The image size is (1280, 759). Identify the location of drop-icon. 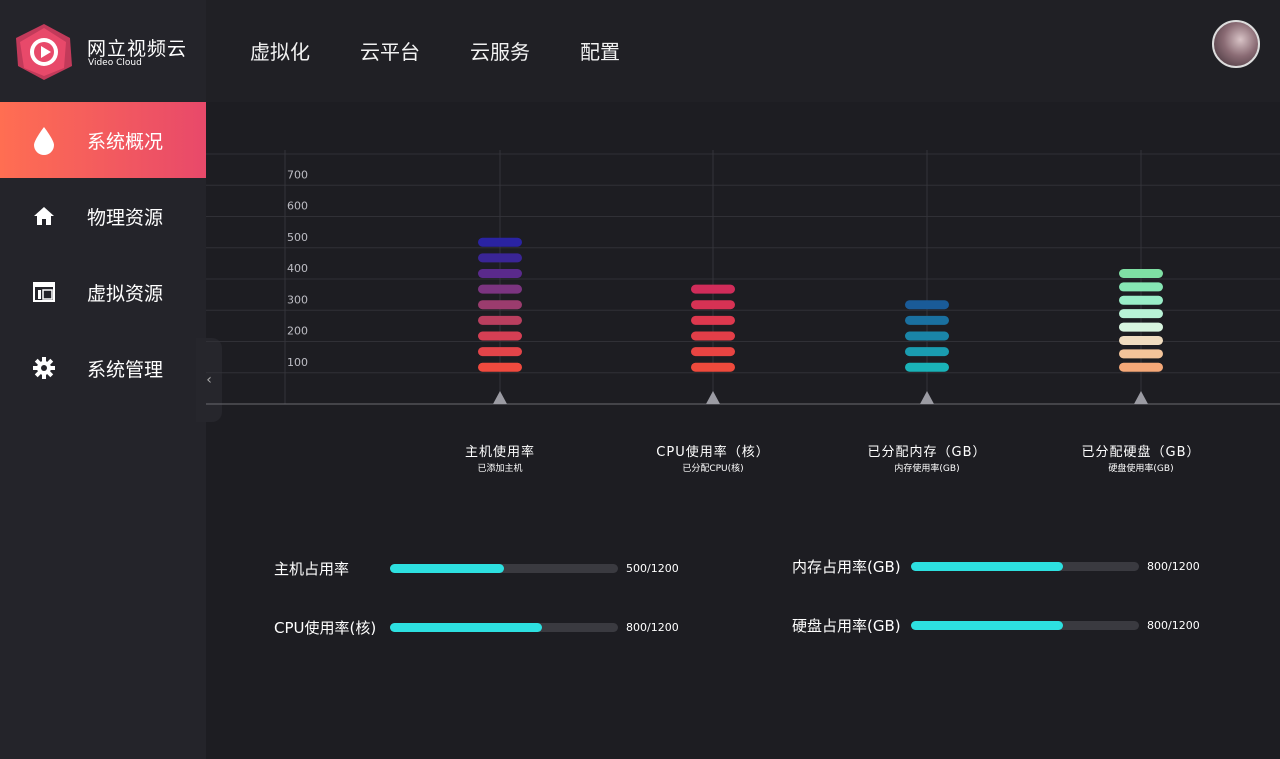
(44, 140).